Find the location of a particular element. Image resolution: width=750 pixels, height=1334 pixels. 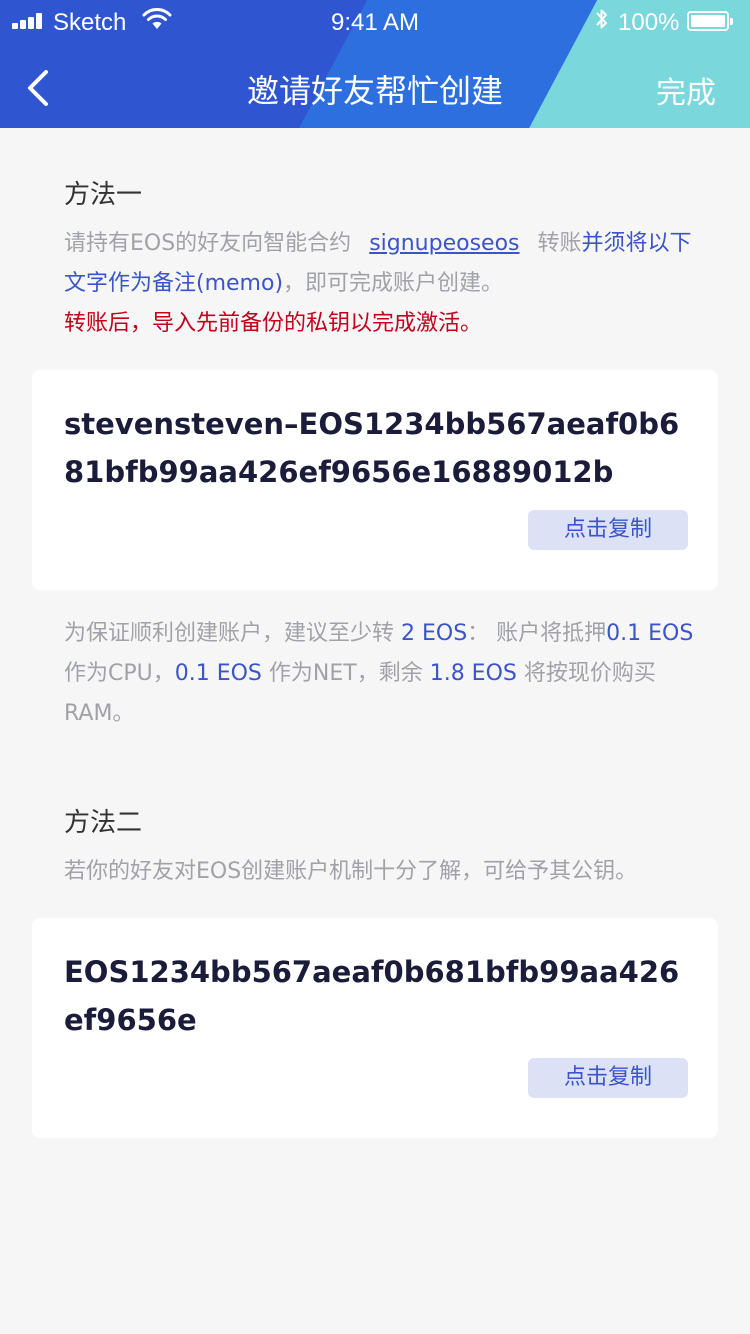

note-text-4: 作为NET，剩余 is located at coordinates (345, 673).